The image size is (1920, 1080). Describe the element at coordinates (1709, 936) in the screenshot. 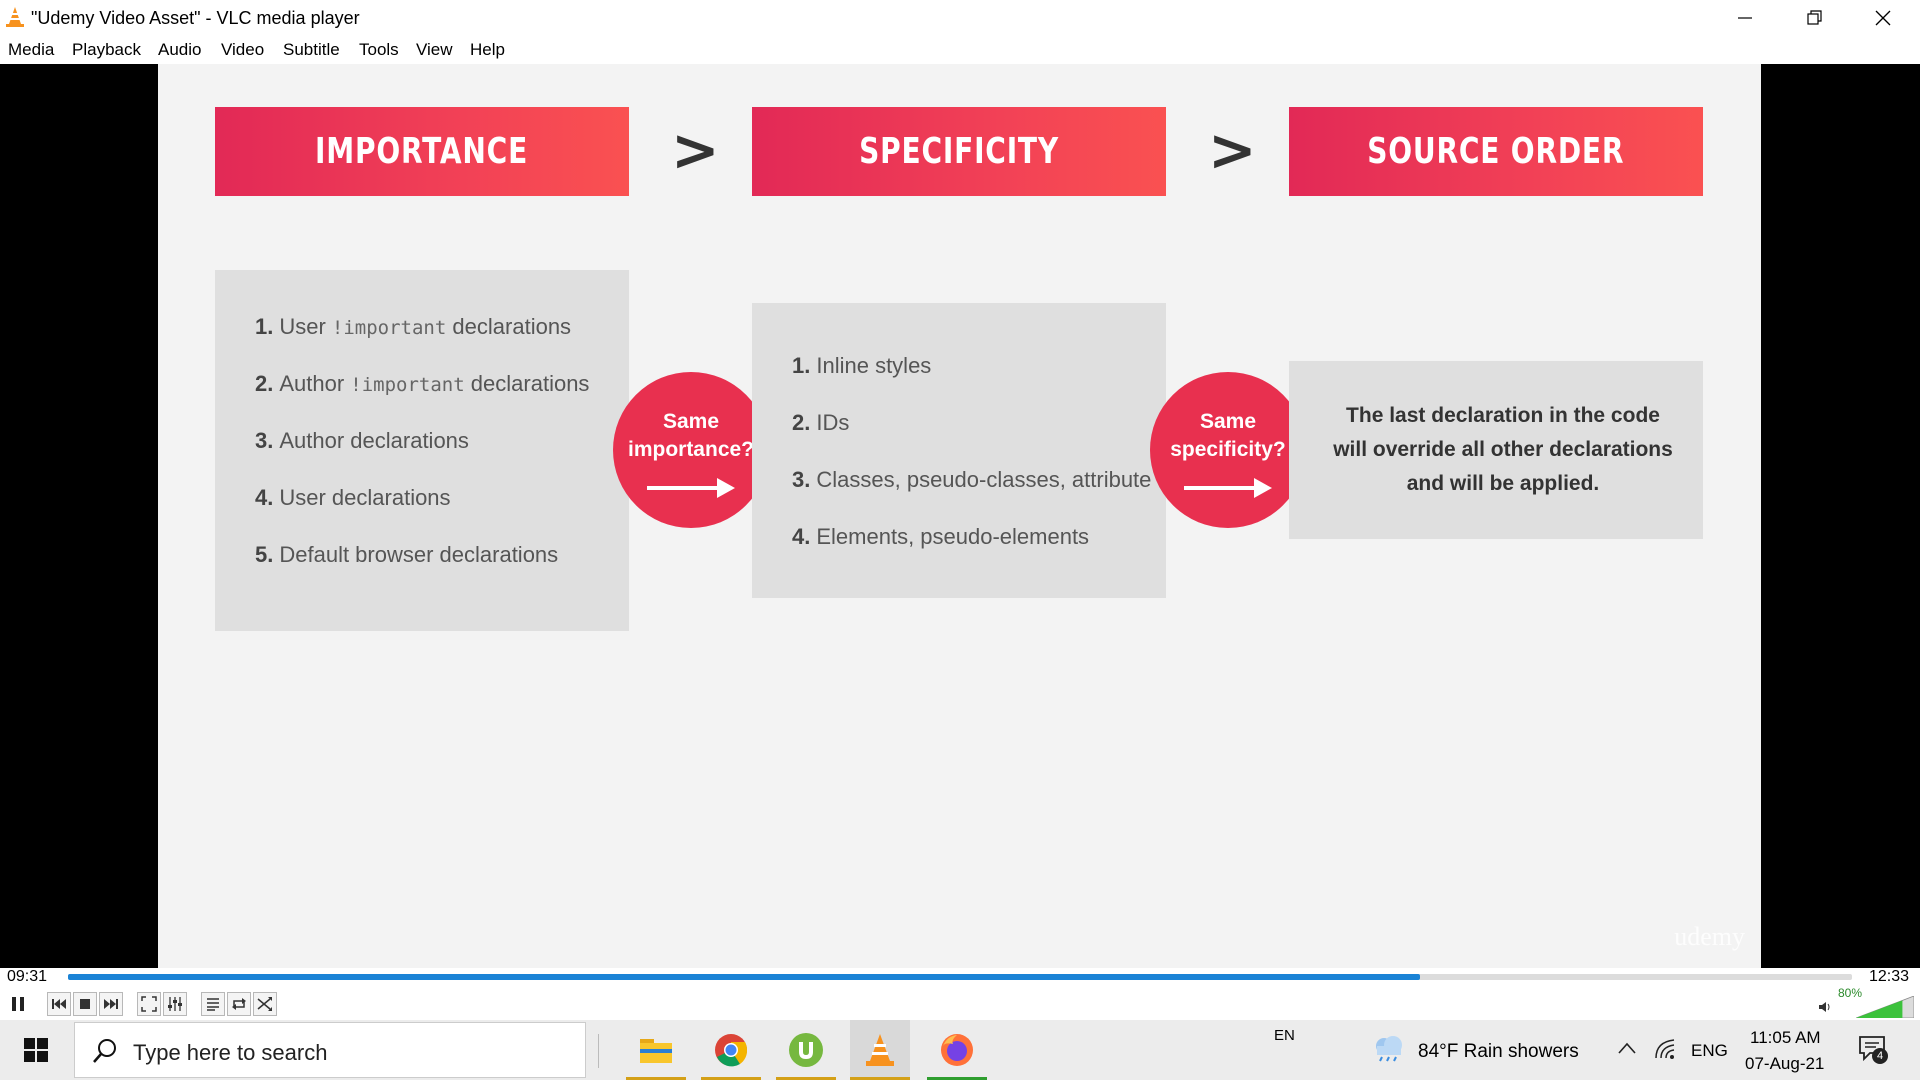

I see `udemy-watermark: udemy` at that location.